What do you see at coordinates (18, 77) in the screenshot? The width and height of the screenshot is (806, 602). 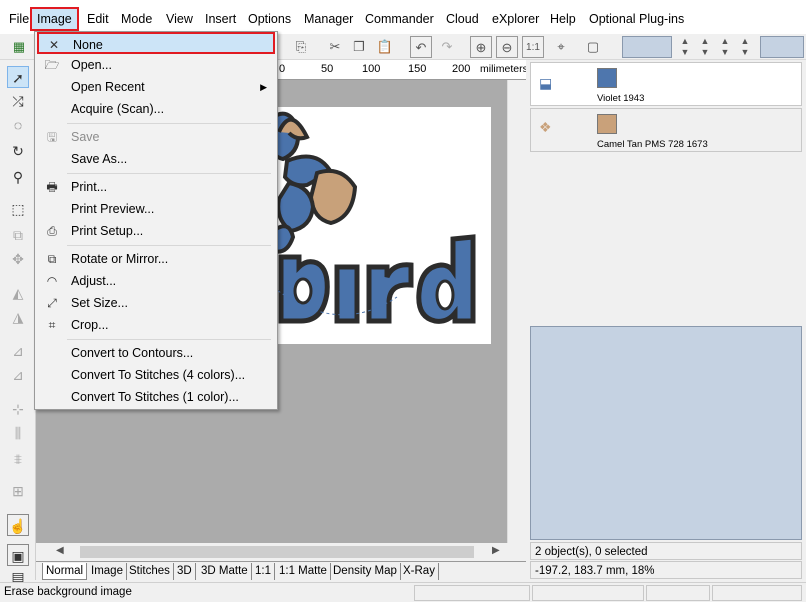 I see `select-arrow-icon: ➚` at bounding box center [18, 77].